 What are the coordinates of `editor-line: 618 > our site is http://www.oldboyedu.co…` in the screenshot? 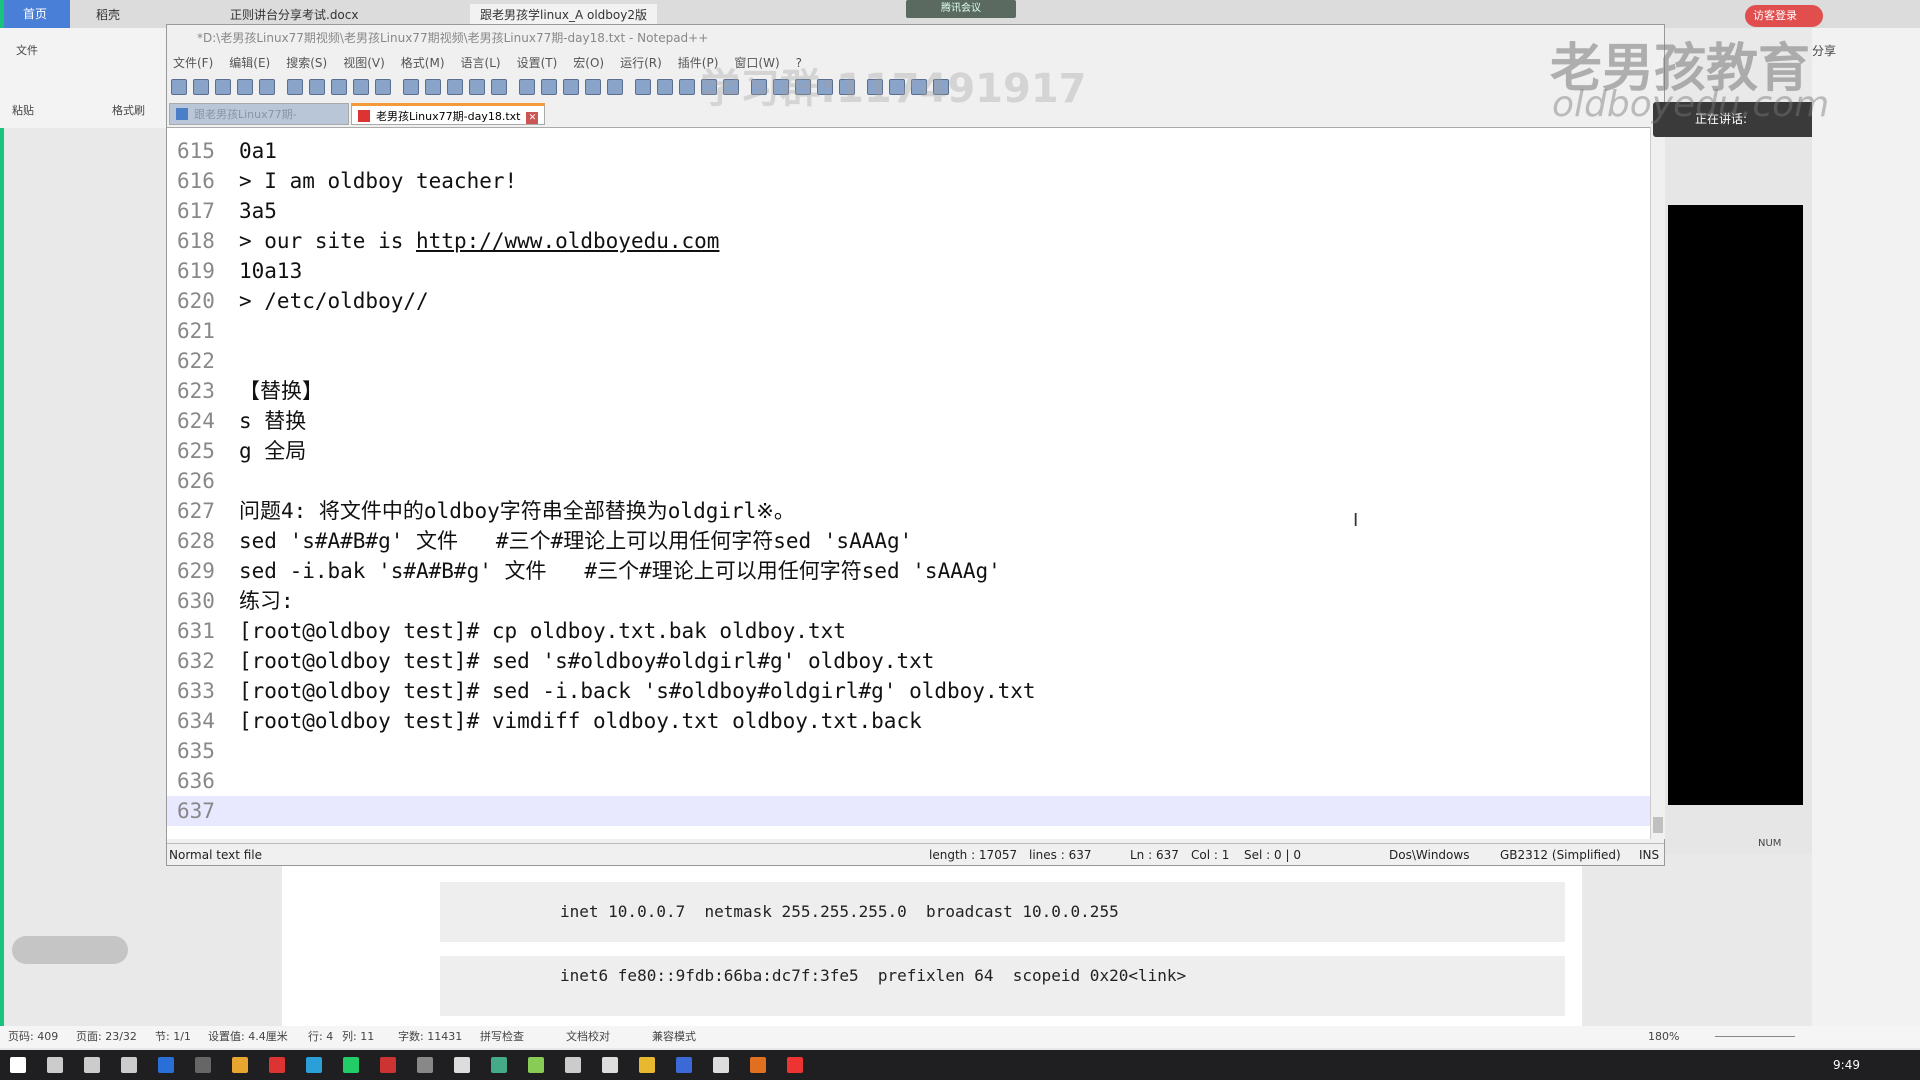 It's located at (908, 241).